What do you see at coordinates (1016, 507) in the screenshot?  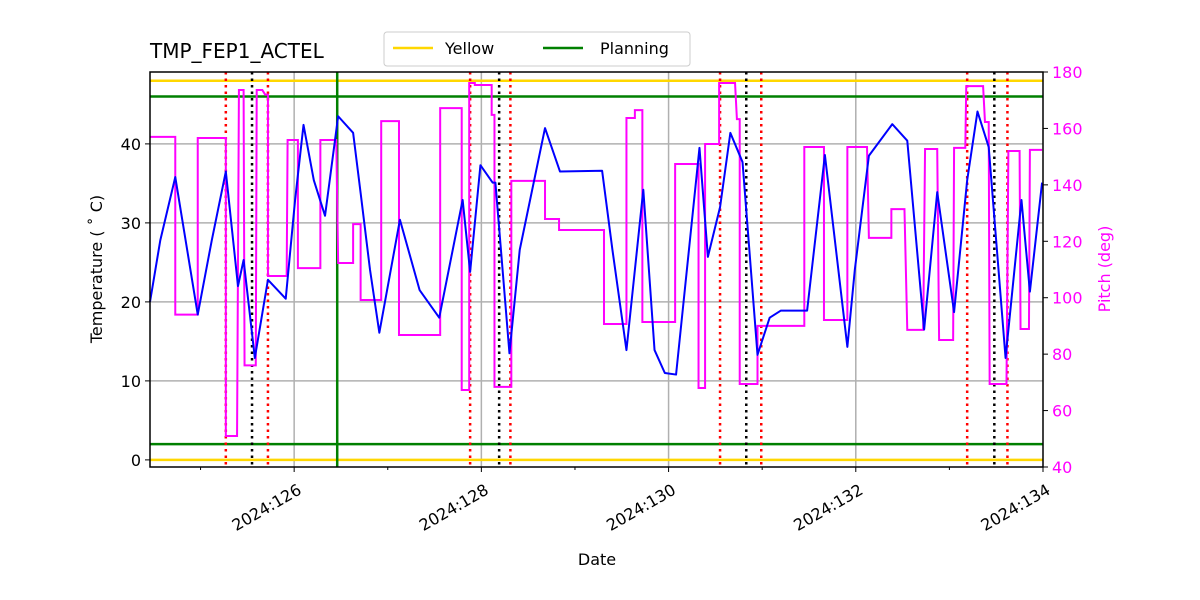 I see `x-tick-label: 2024:134` at bounding box center [1016, 507].